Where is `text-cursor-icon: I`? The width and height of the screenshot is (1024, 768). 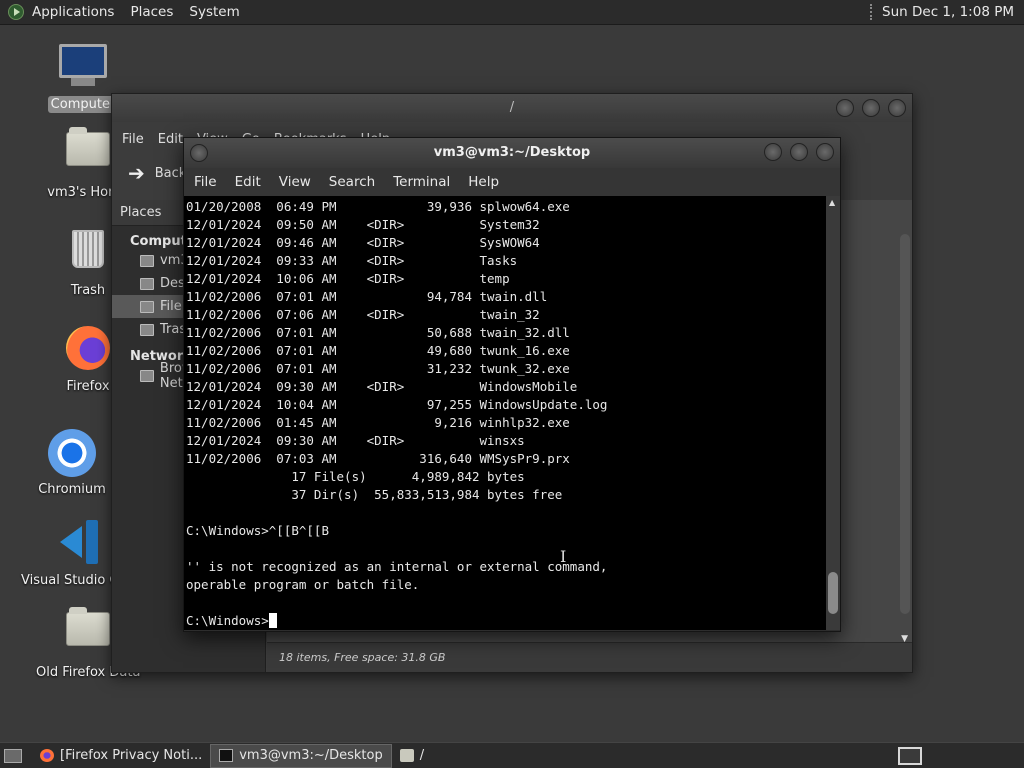
text-cursor-icon: I is located at coordinates (563, 556).